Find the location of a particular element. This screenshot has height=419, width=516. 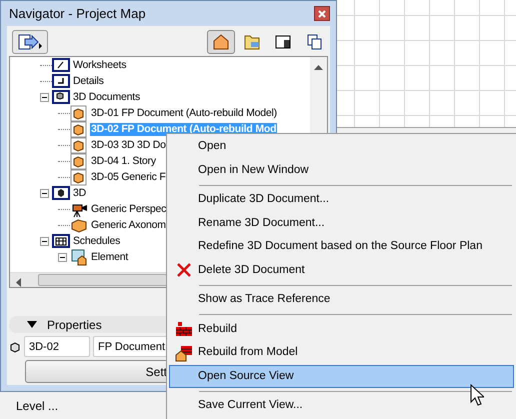

window-title: Navigator - Project Map is located at coordinates (77, 13).